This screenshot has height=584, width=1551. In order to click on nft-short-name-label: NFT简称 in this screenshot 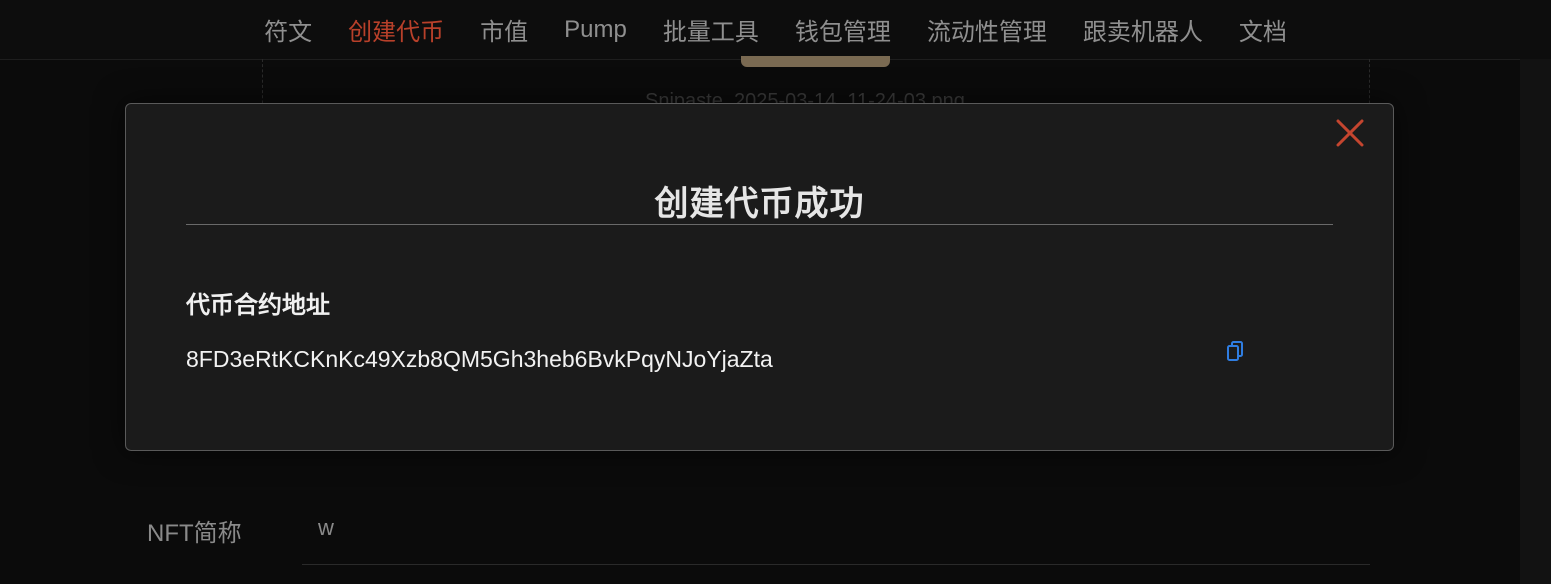, I will do `click(194, 533)`.